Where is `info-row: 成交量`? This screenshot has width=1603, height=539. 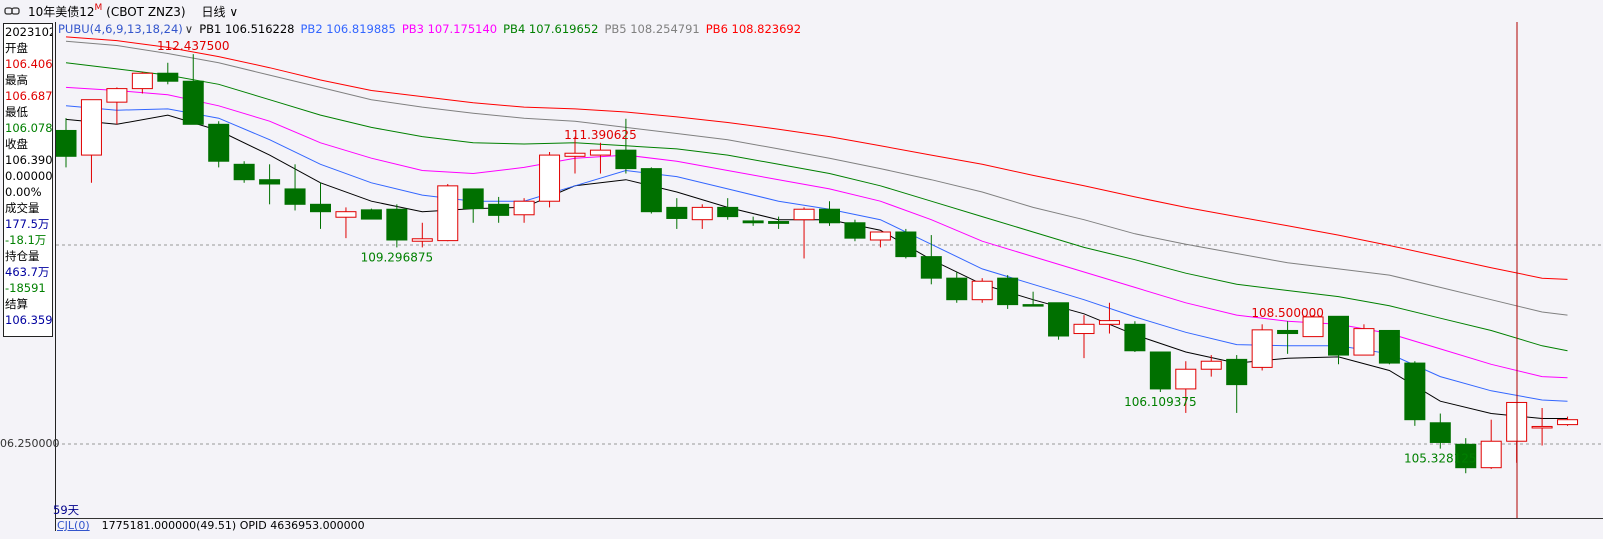 info-row: 成交量 is located at coordinates (22, 208).